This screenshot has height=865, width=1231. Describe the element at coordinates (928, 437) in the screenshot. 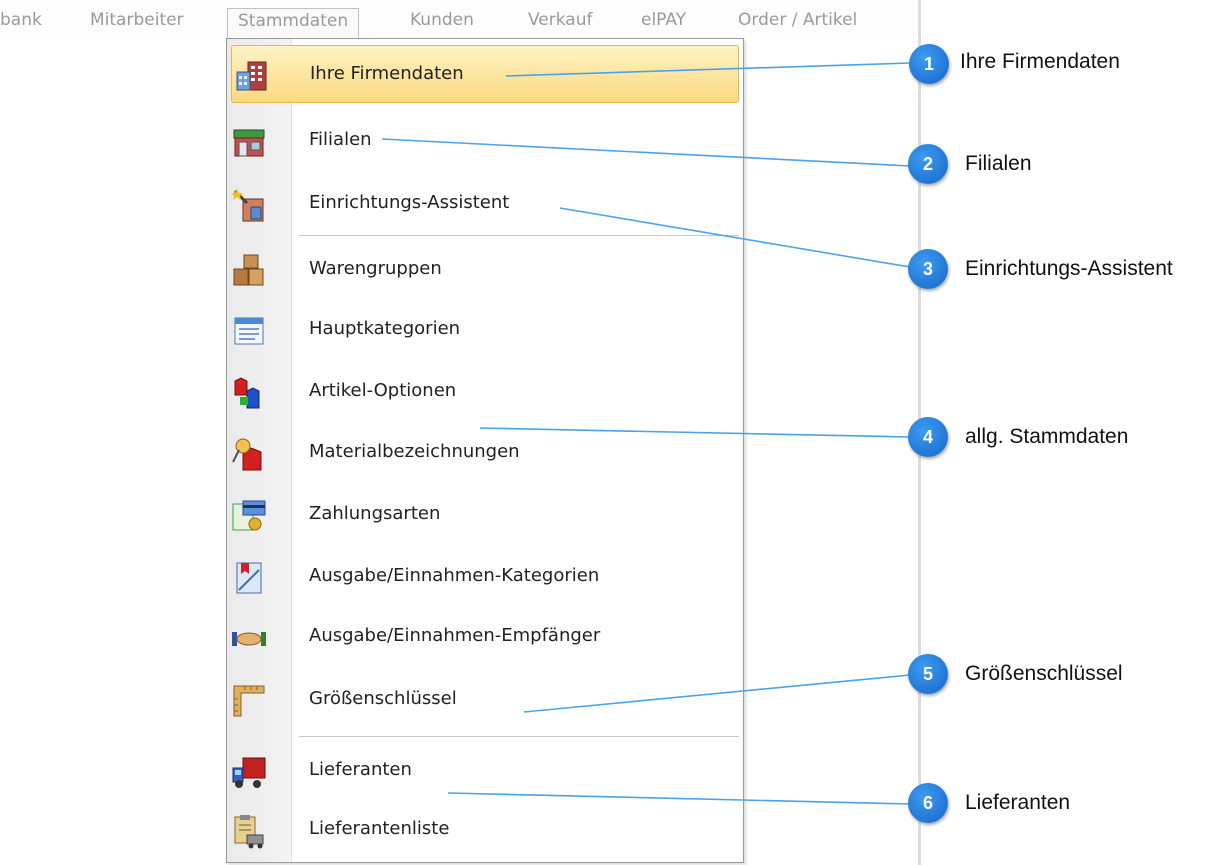

I see `callout-badge-4: 4` at that location.